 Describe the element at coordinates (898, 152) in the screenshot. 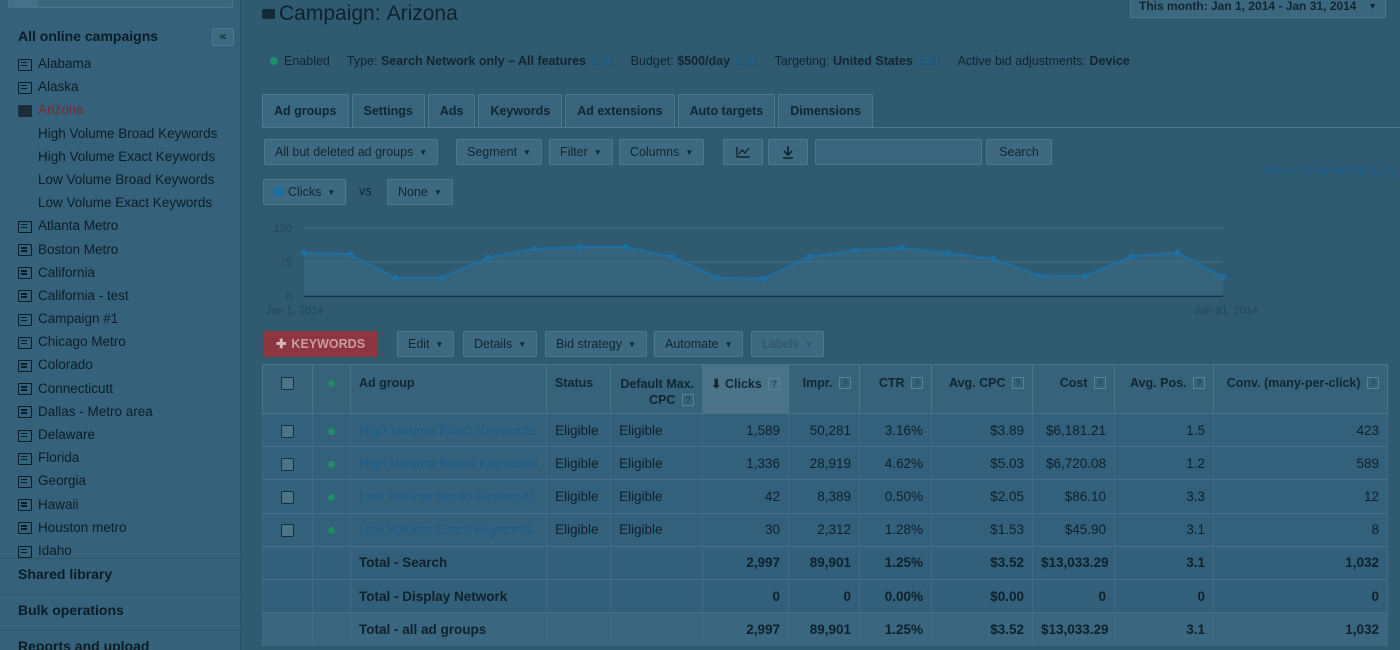

I see `adgroup-search-input` at that location.